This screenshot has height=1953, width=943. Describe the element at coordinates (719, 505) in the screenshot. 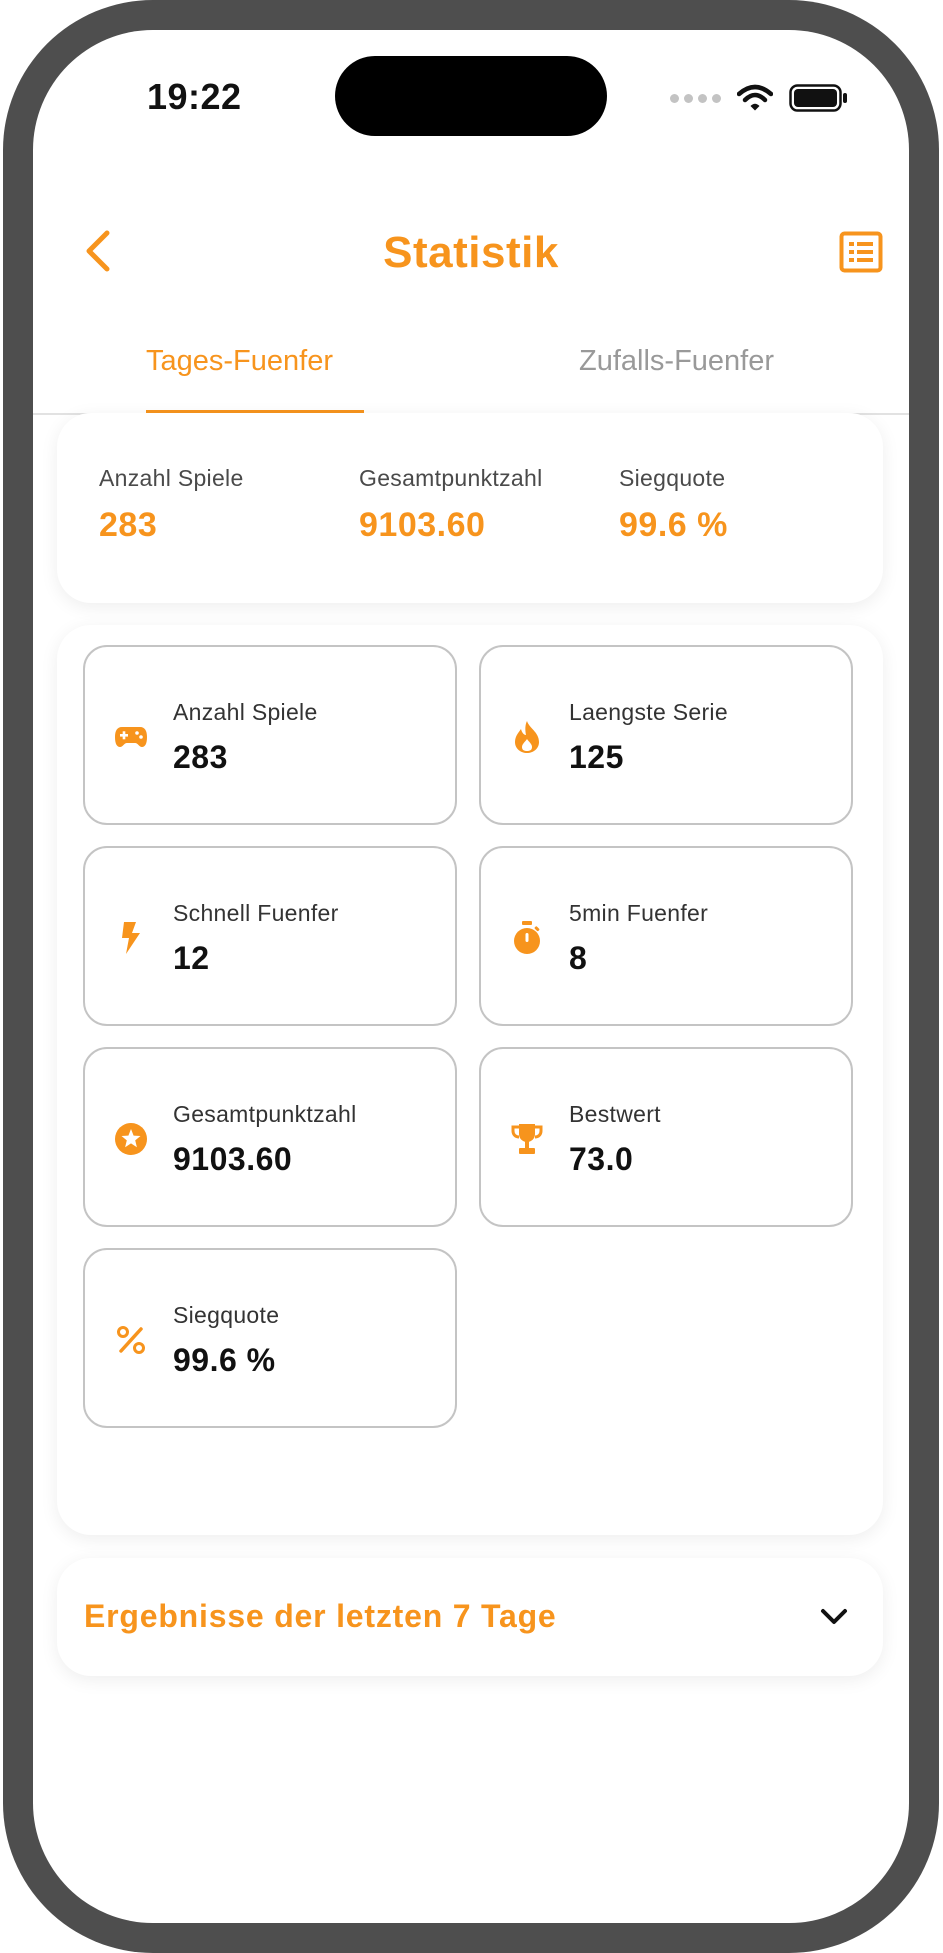

I see `summary-win-rate: Siegquote 99.6 %` at that location.